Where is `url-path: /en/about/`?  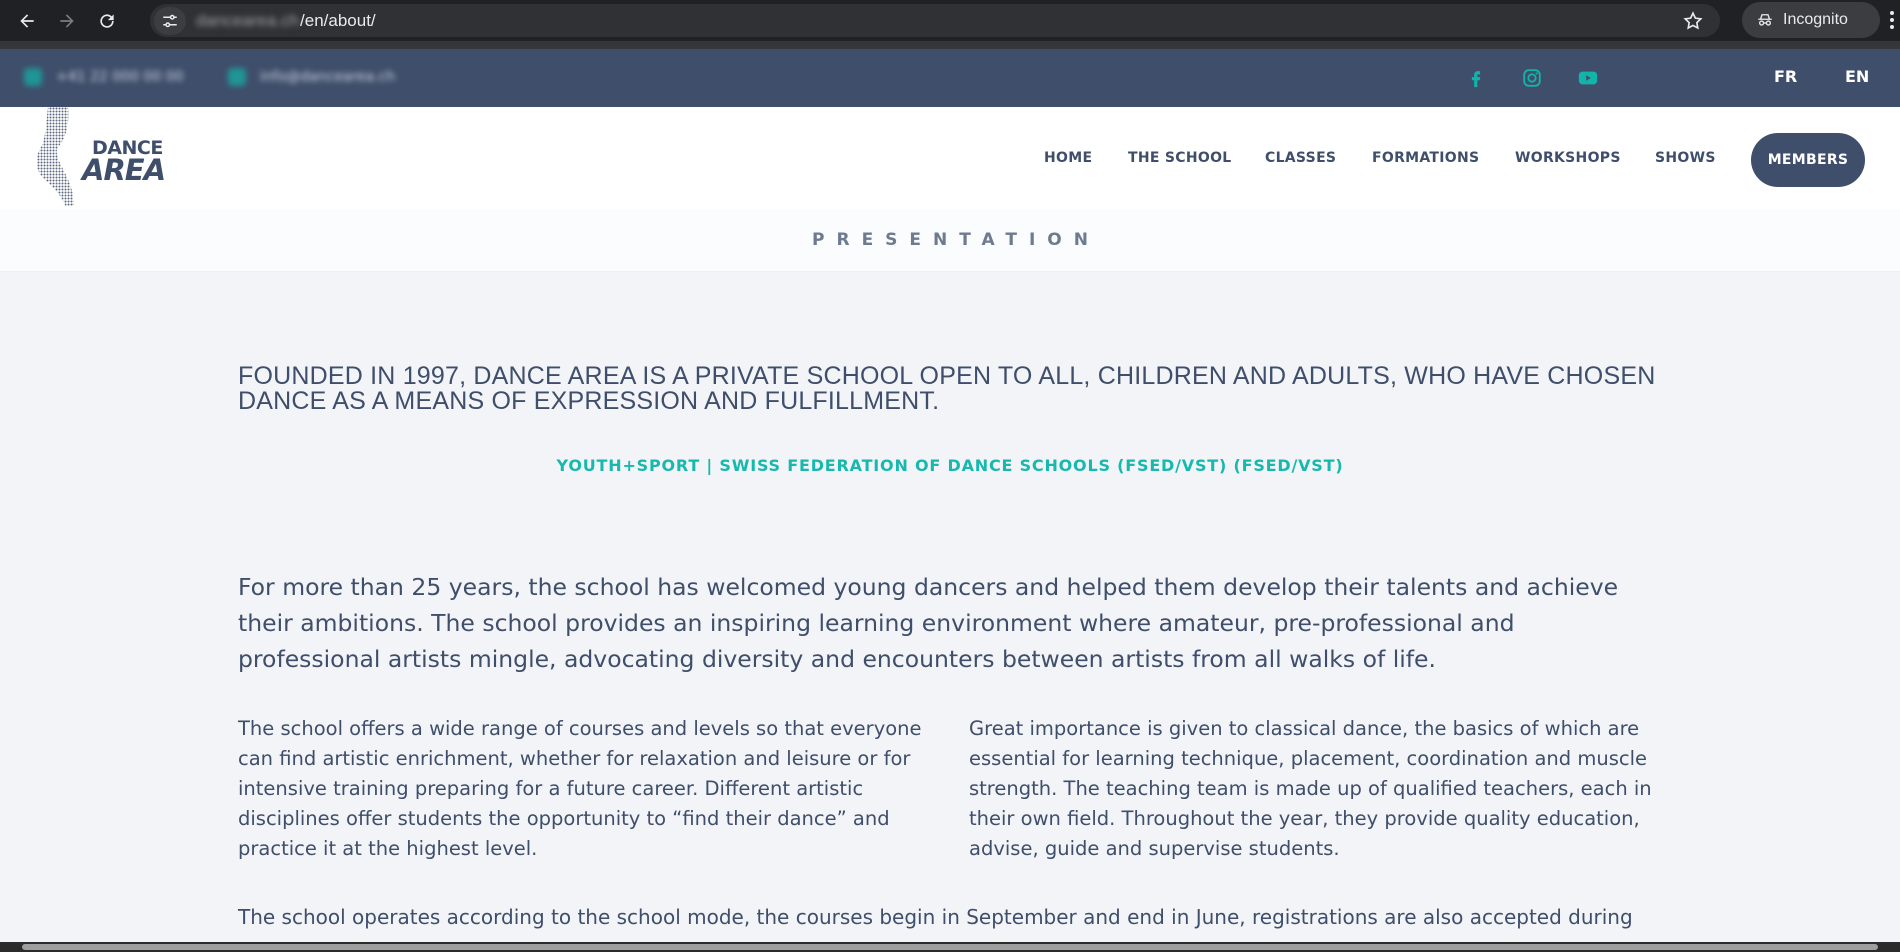
url-path: /en/about/ is located at coordinates (338, 20).